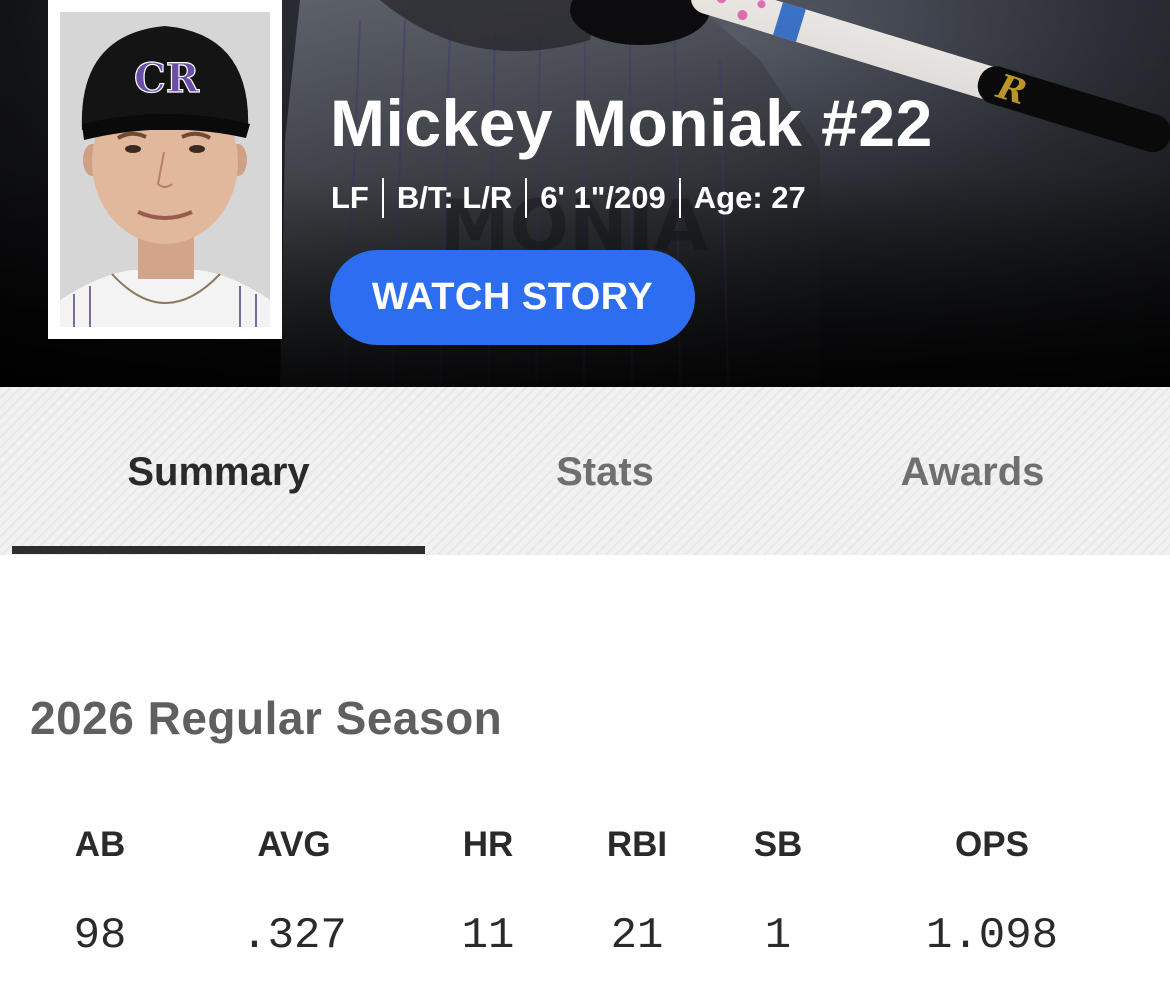 This screenshot has height=1006, width=1170. Describe the element at coordinates (749, 197) in the screenshot. I see `player-age: Age: 27` at that location.